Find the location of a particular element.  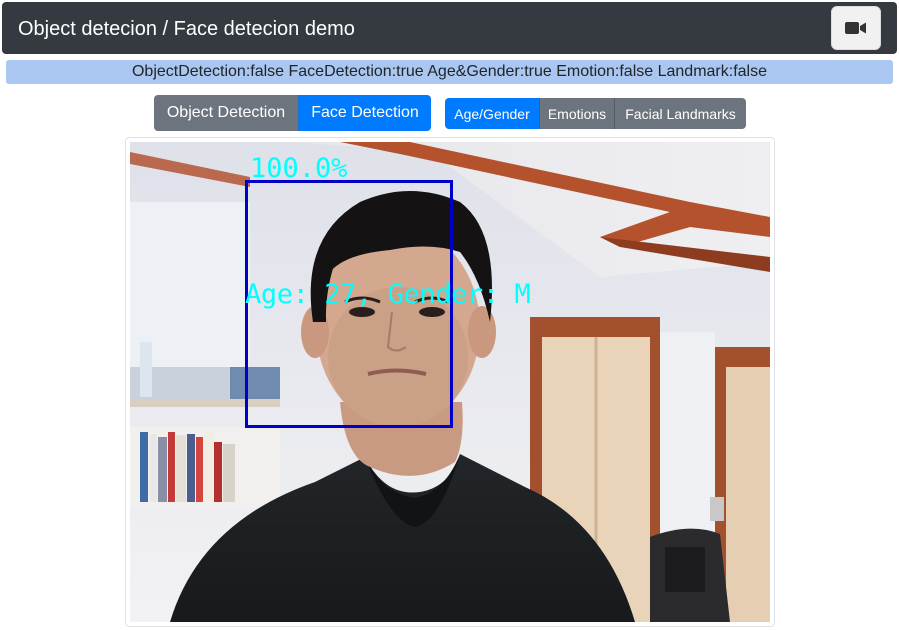

emotions-button: Emotions is located at coordinates (577, 113).